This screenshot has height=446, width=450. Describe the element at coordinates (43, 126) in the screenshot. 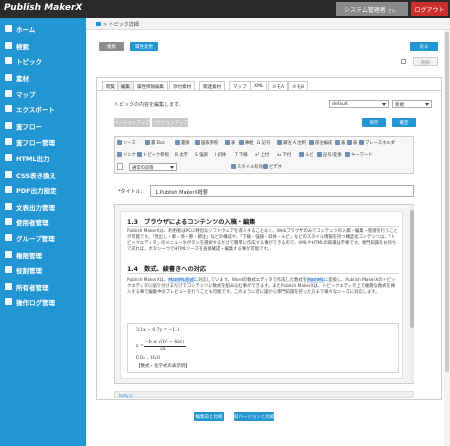

I see `sidebar-item-flow: 査フロー` at that location.